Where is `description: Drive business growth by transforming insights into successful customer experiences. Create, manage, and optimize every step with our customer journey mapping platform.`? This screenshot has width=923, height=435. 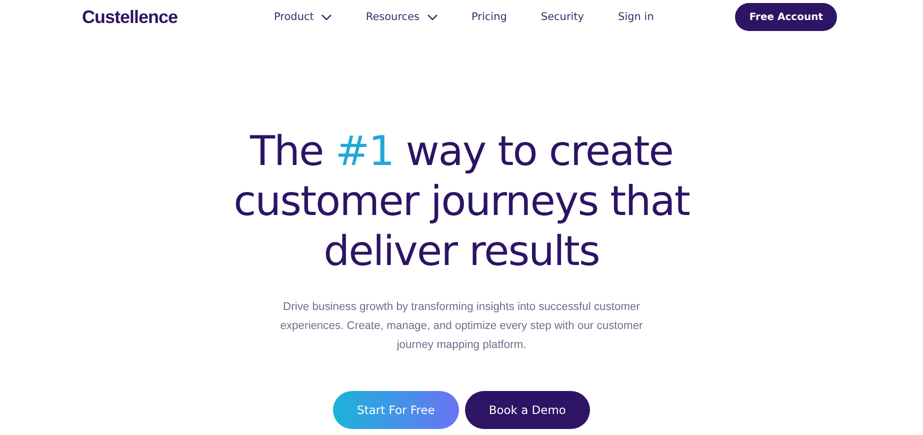 description: Drive business growth by transforming insights into successful customer experiences. Create, manage, and optimize every step with our customer journey mapping platform. is located at coordinates (461, 326).